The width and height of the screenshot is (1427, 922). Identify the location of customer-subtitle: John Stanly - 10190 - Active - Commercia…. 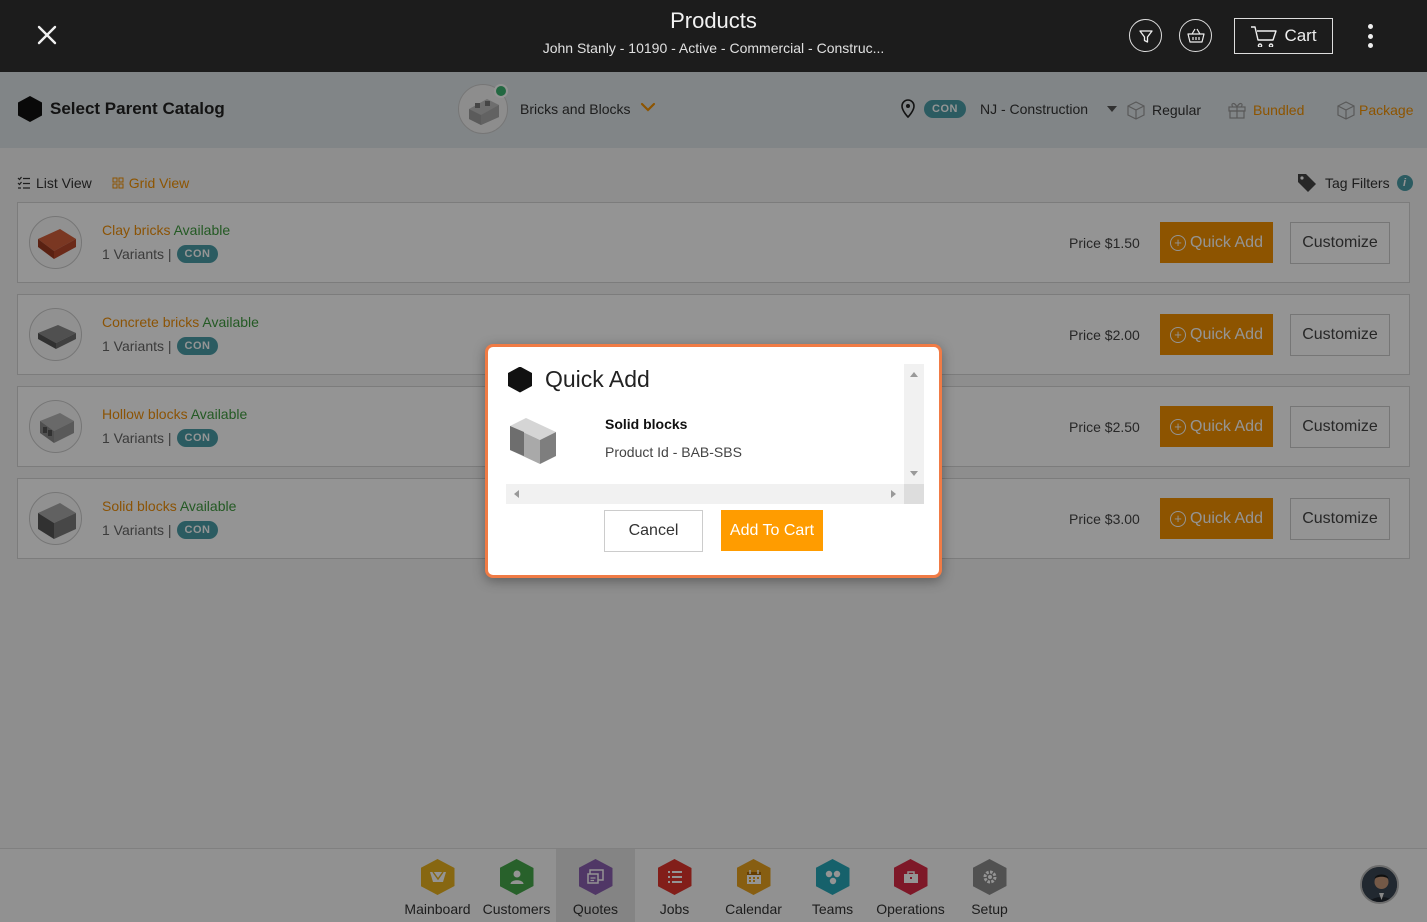
(713, 48).